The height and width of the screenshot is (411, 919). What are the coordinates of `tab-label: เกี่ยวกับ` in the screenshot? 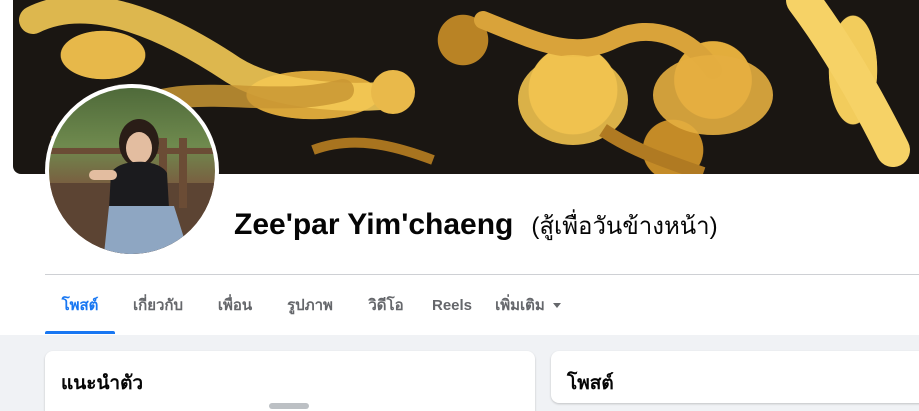 It's located at (158, 305).